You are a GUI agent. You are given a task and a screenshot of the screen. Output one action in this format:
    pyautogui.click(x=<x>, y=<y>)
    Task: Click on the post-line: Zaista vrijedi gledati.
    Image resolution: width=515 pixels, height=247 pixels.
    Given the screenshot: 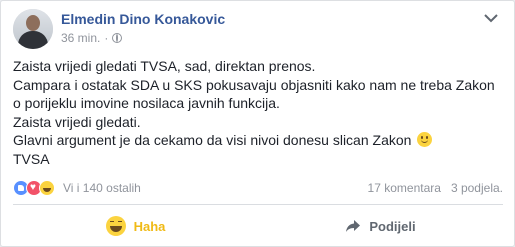 What is the action you would take?
    pyautogui.click(x=77, y=121)
    